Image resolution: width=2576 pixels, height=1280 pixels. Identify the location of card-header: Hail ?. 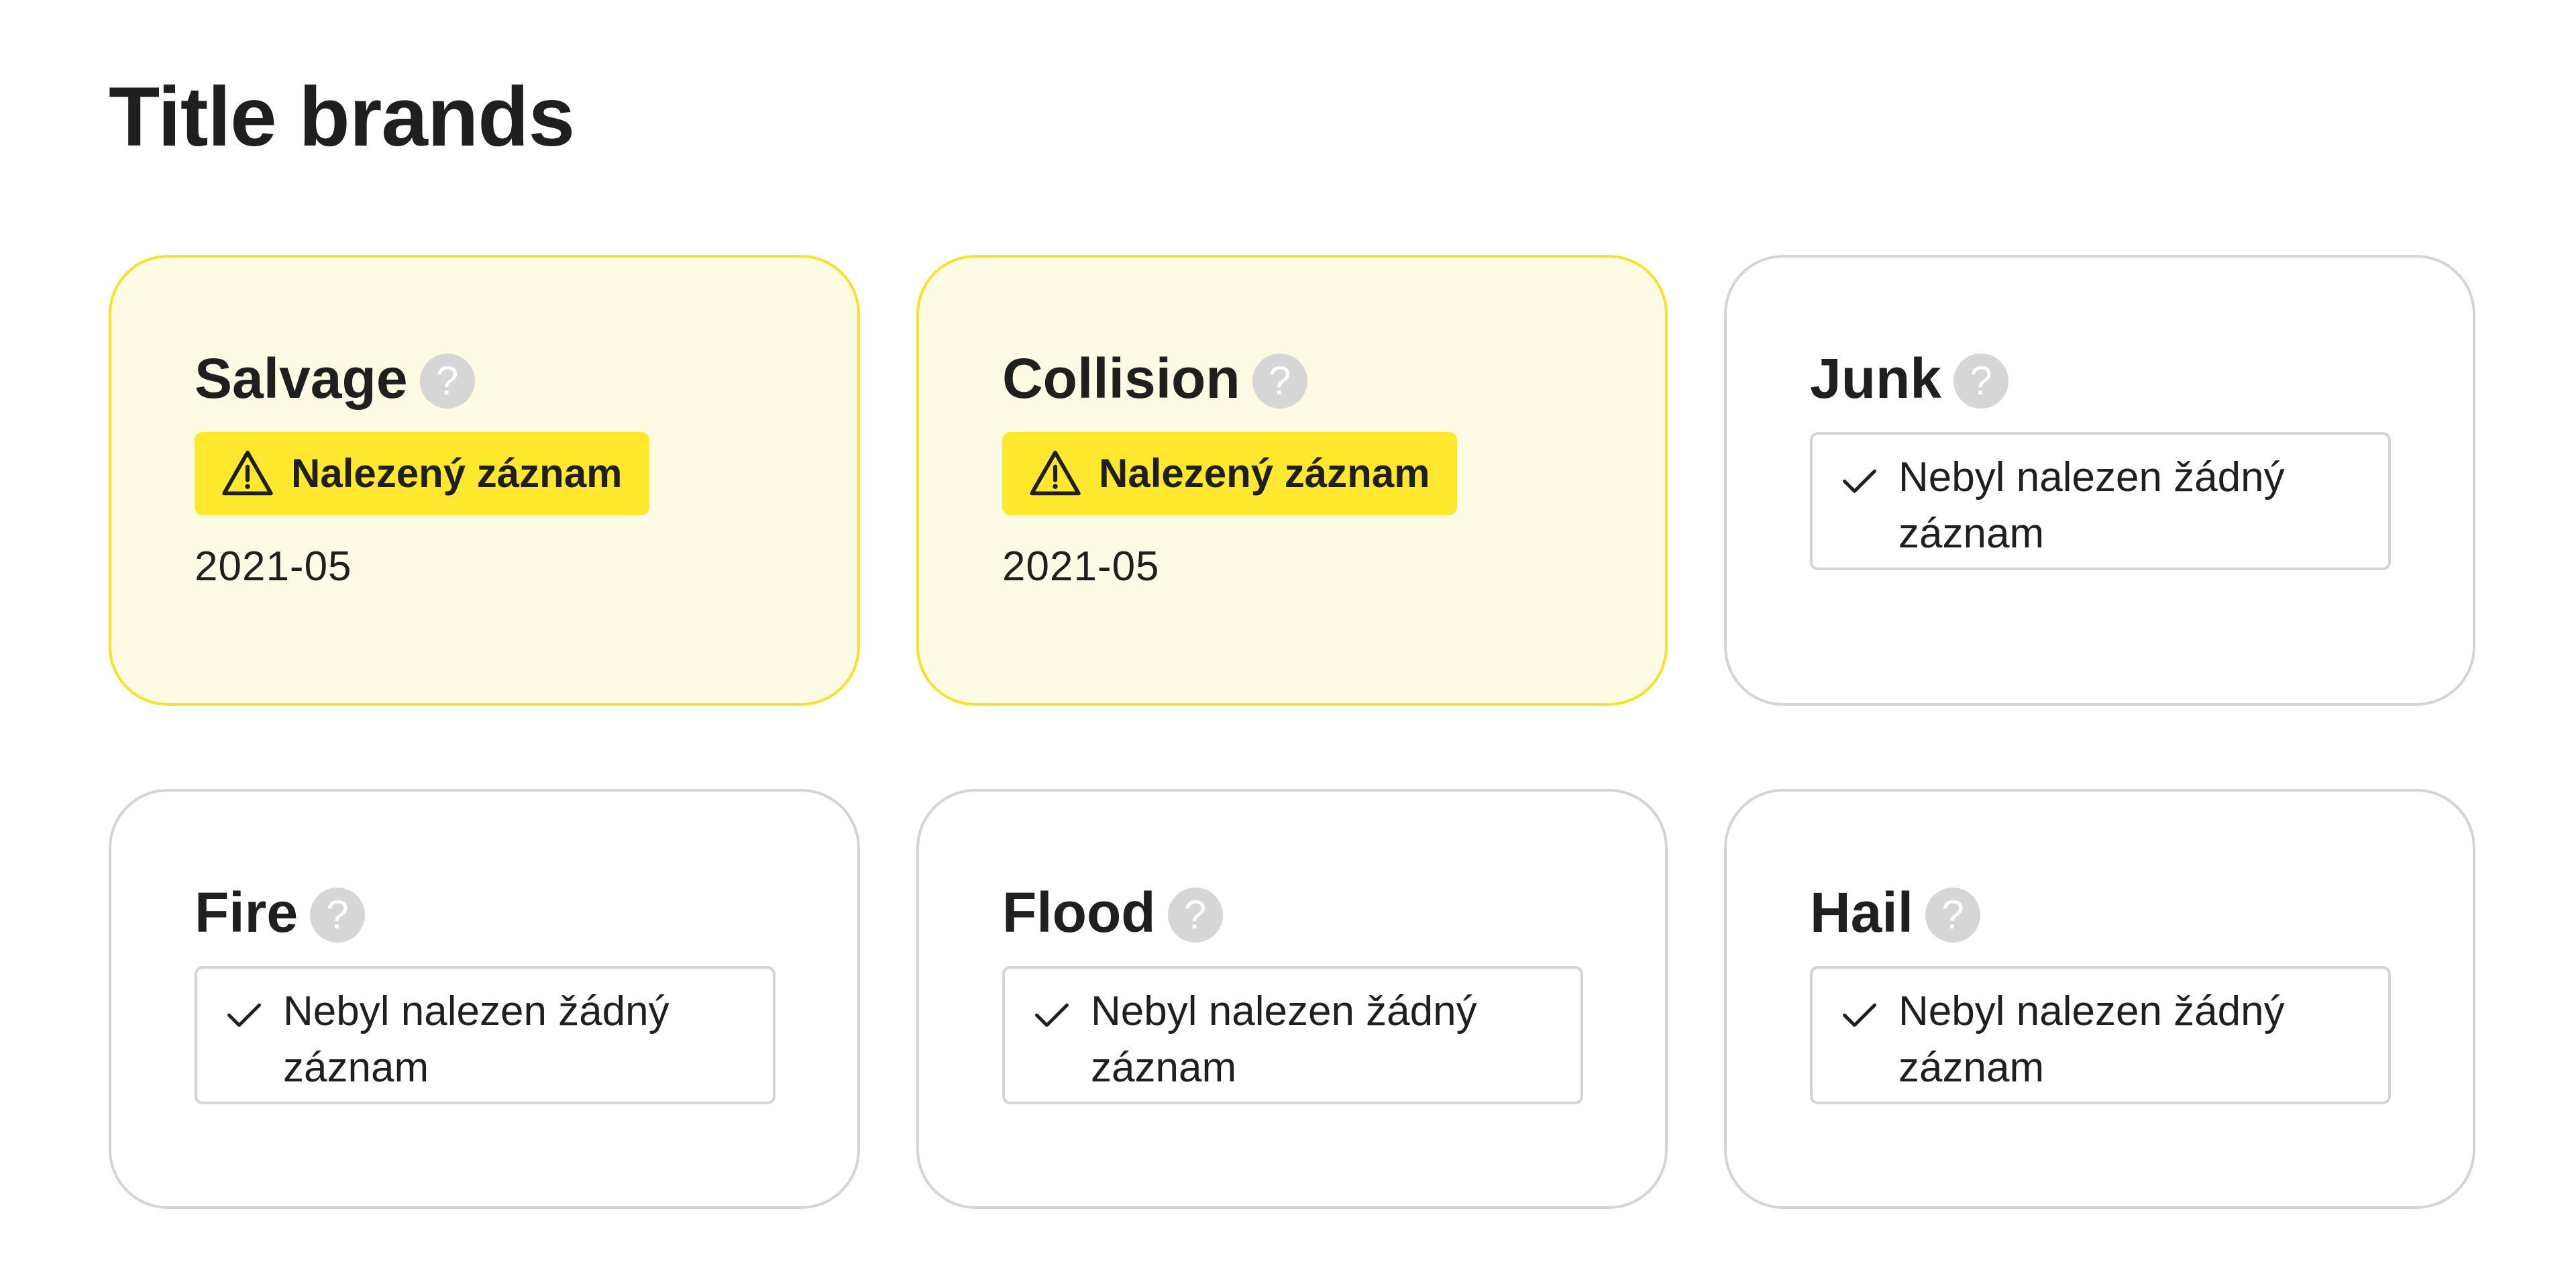
(2100, 912).